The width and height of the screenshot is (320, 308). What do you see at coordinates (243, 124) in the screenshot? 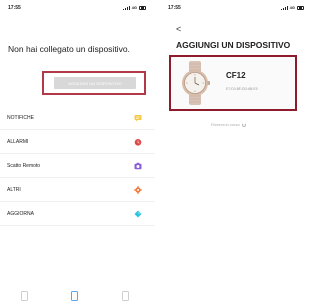
I see `loading-spinner-icon` at bounding box center [243, 124].